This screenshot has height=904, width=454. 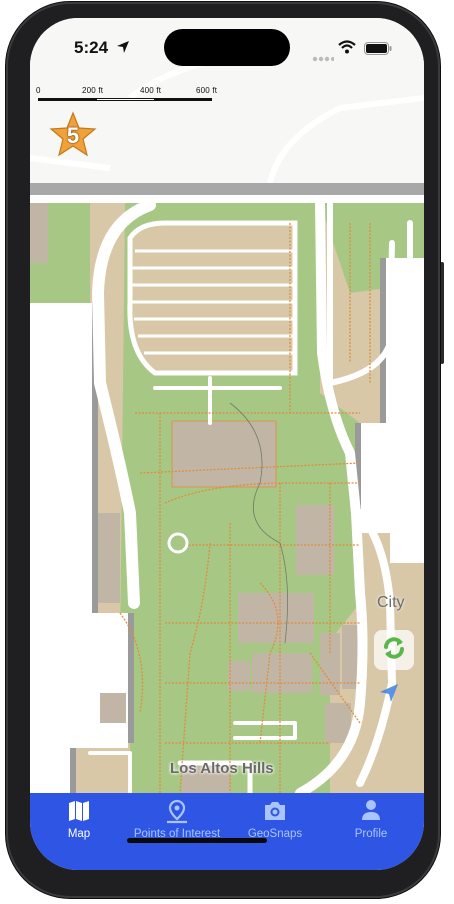 I want to click on refresh-icon, so click(x=394, y=650).